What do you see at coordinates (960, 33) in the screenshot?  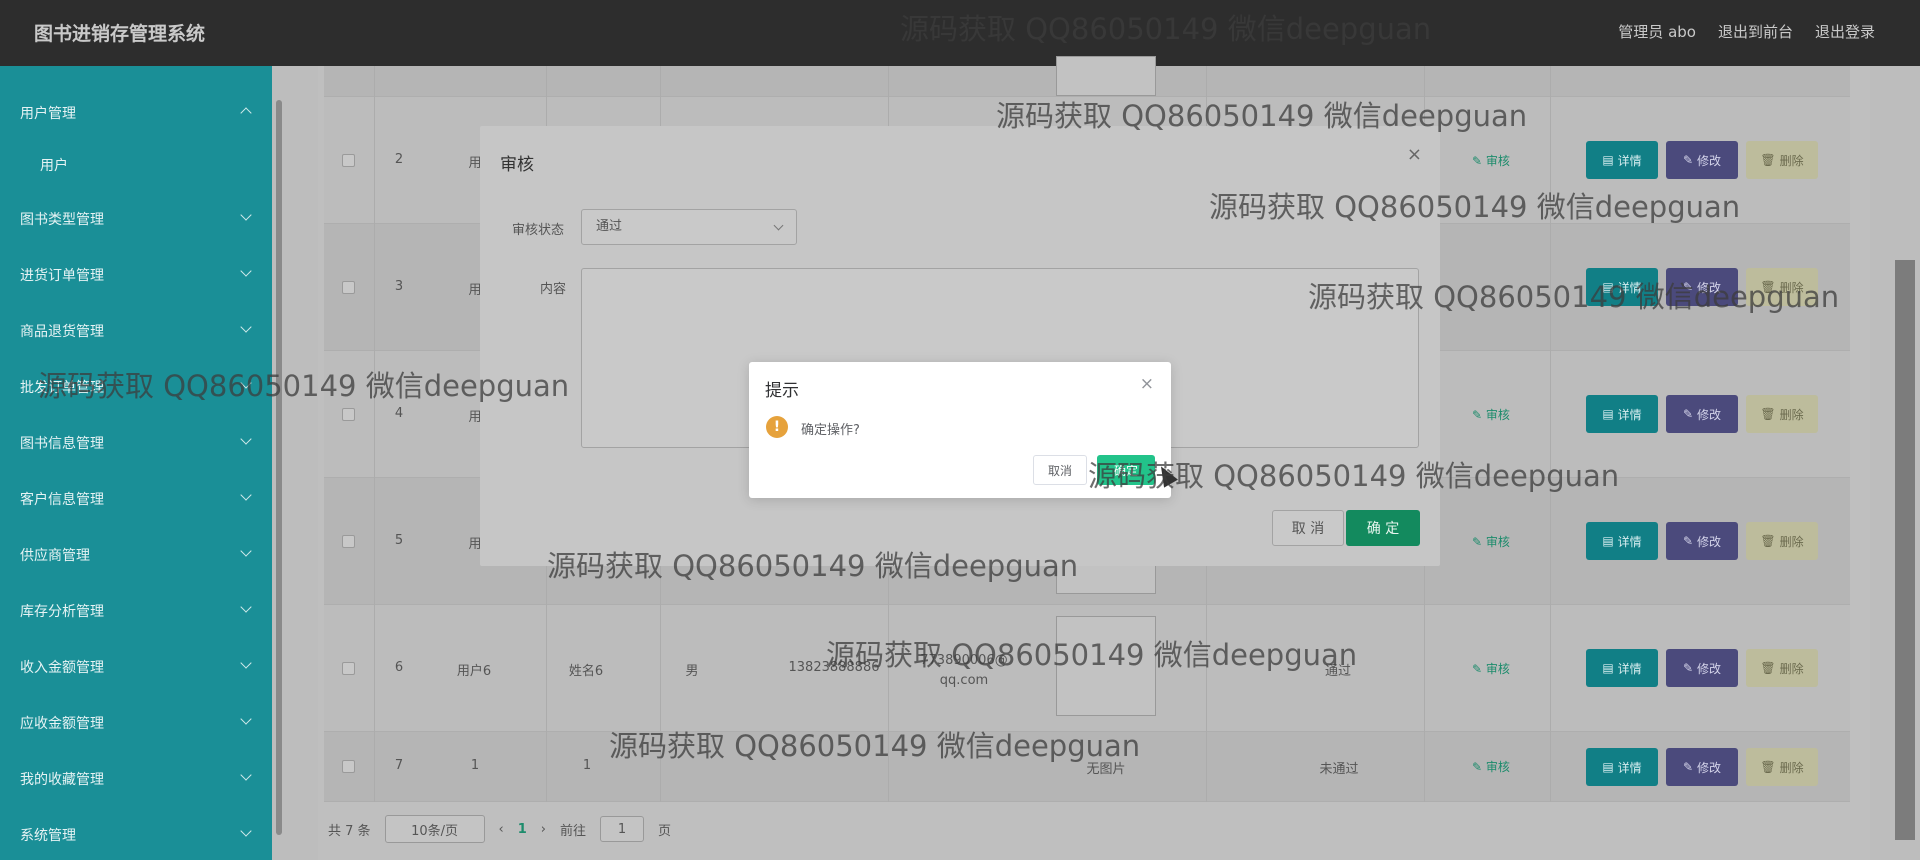 I see `top-header: 图书进销存管理系统 管理员 abo 退出到前台 退出登录` at bounding box center [960, 33].